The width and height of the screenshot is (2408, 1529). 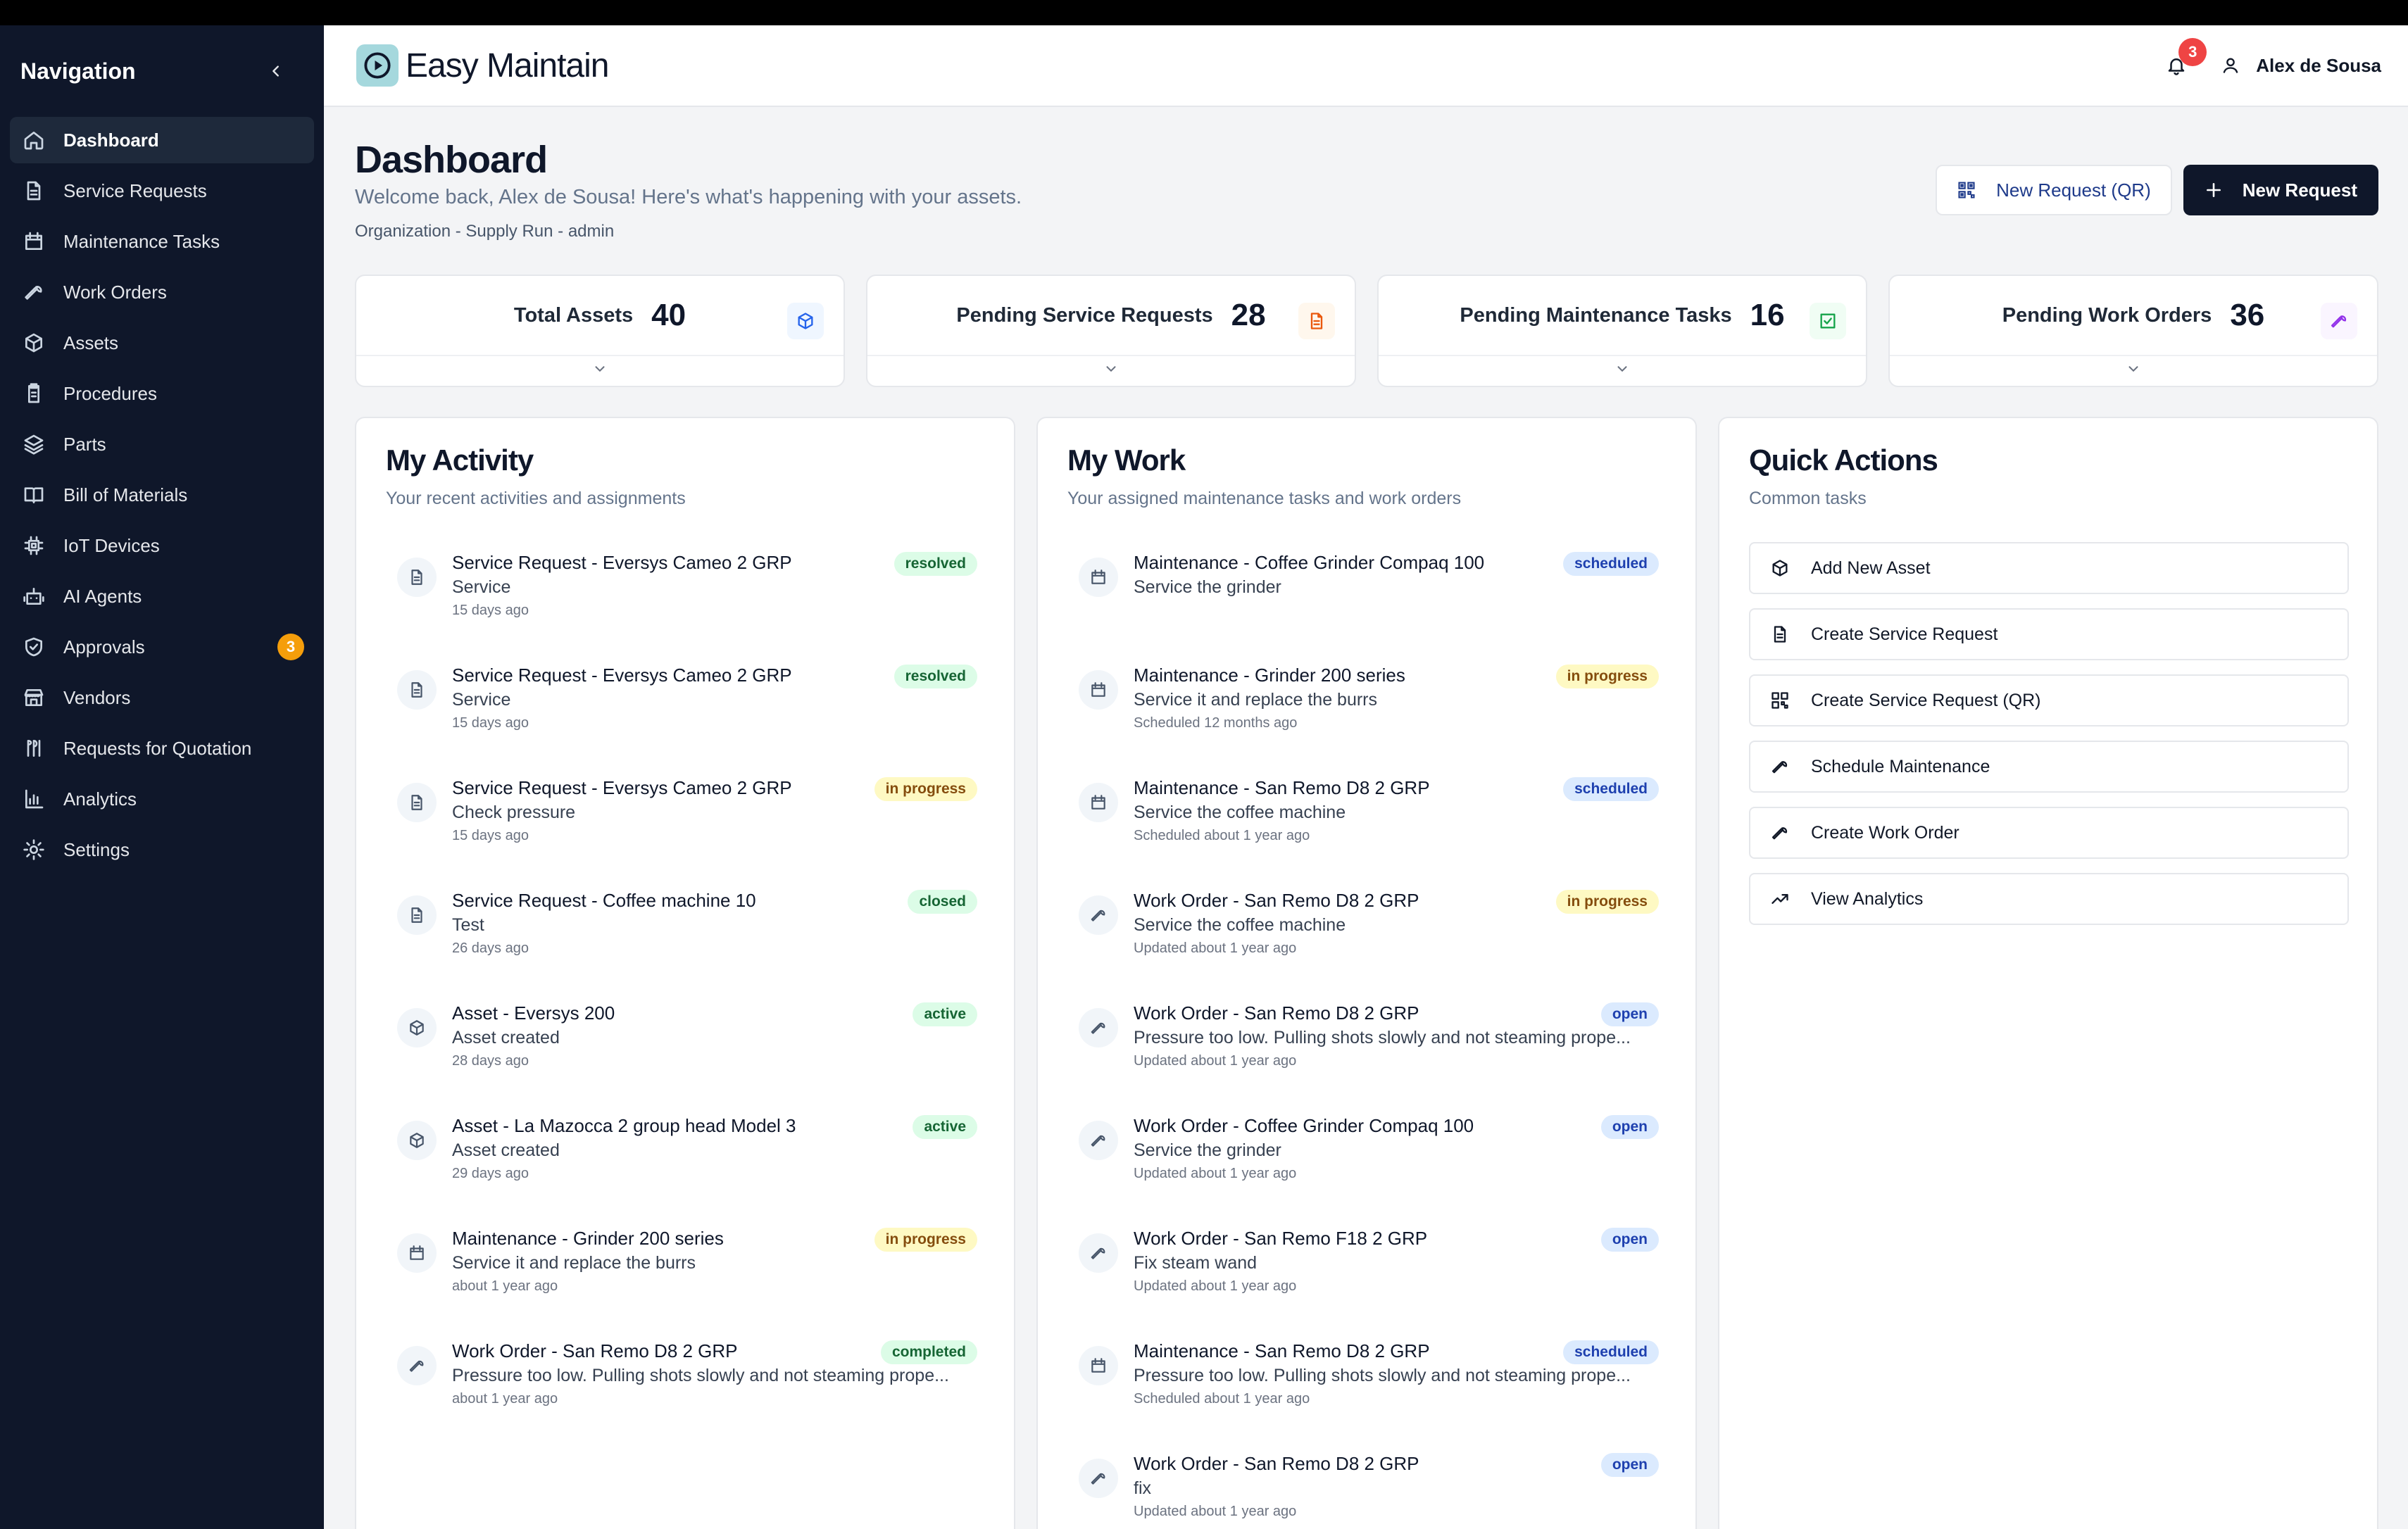 I want to click on stat-card: Pending Work Orders 36, so click(x=2133, y=331).